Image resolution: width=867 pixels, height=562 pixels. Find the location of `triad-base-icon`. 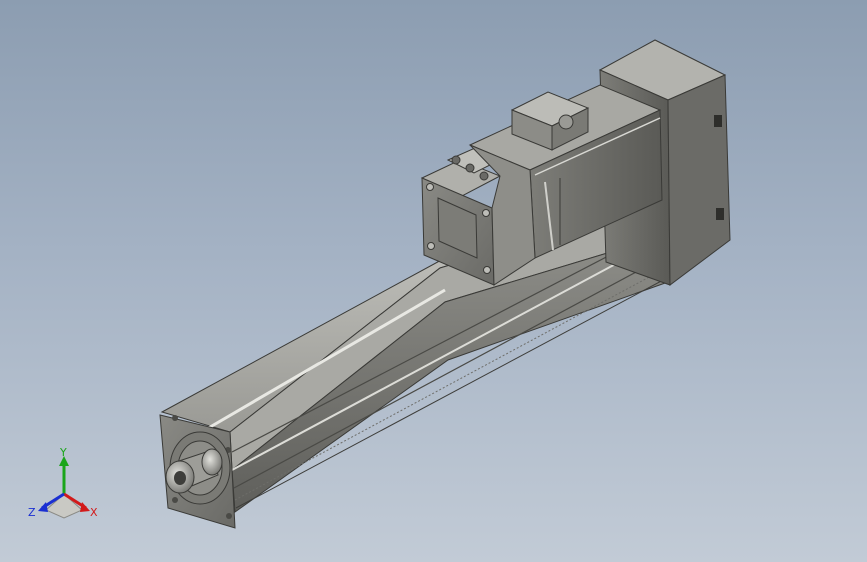

triad-base-icon is located at coordinates (64, 506).